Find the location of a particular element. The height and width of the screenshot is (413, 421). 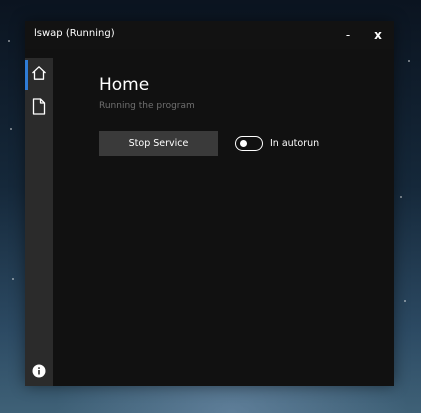

active-indicator is located at coordinates (26, 75).